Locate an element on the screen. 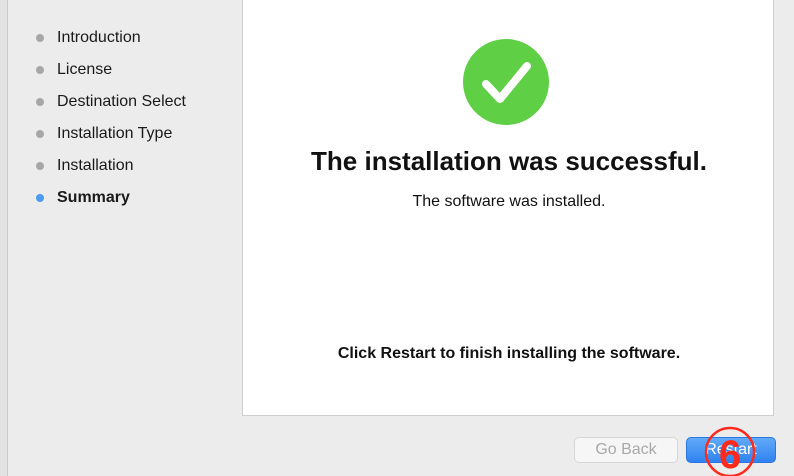 The height and width of the screenshot is (476, 794). step-introduction: Introduction is located at coordinates (111, 38).